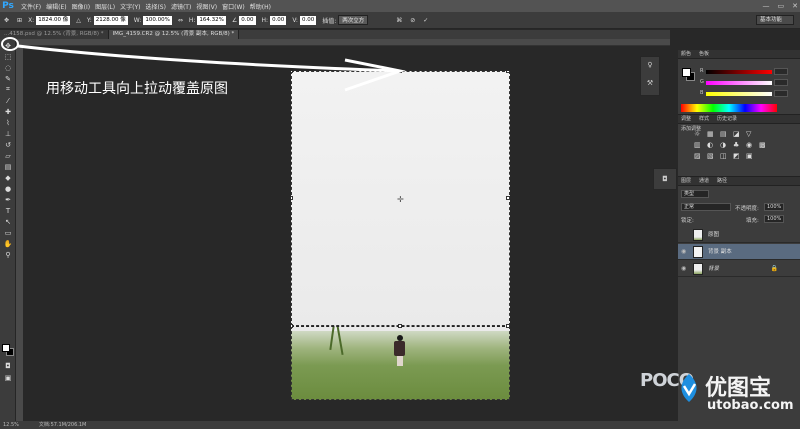 Image resolution: width=800 pixels, height=429 pixels. Describe the element at coordinates (508, 72) in the screenshot. I see `transform-handle-top-right` at that location.